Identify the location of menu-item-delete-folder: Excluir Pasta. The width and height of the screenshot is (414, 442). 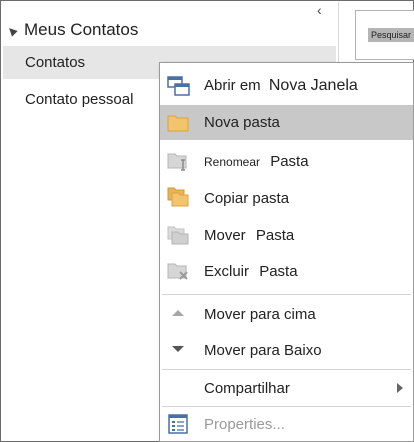
(286, 271).